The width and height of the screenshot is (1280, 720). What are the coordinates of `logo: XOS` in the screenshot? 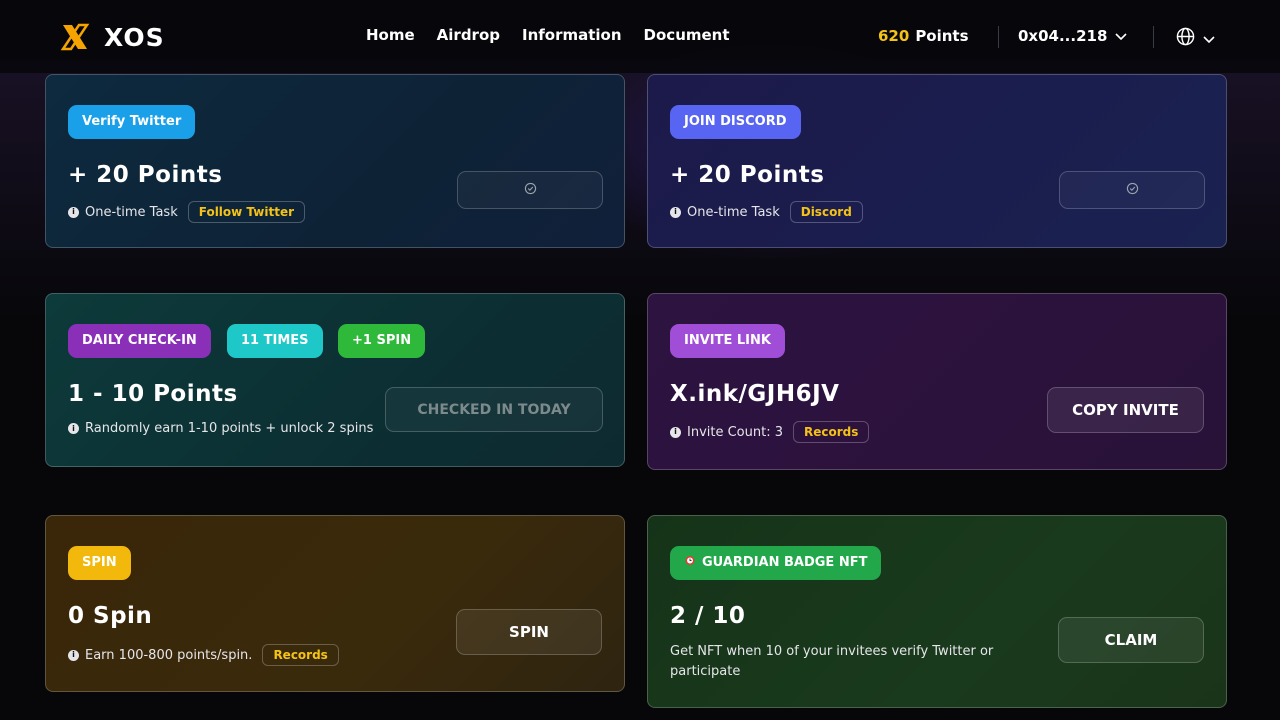 It's located at (112, 37).